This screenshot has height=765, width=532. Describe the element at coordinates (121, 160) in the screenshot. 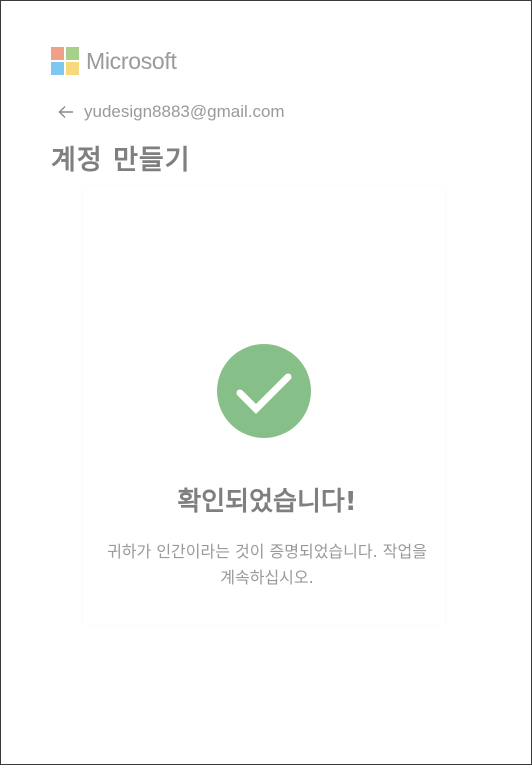

I see `page-title: 계정 만들기` at that location.